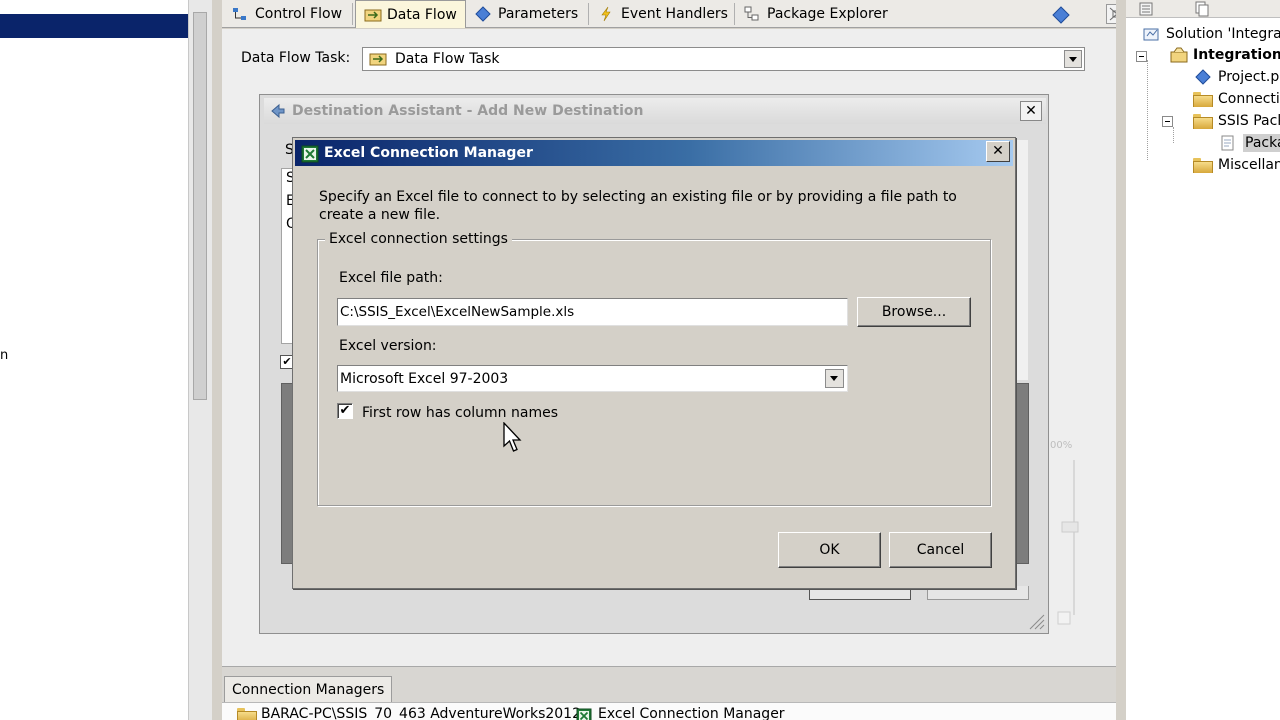 This screenshot has height=720, width=1280. I want to click on solution-explorer-toolbar, so click(1203, 9).